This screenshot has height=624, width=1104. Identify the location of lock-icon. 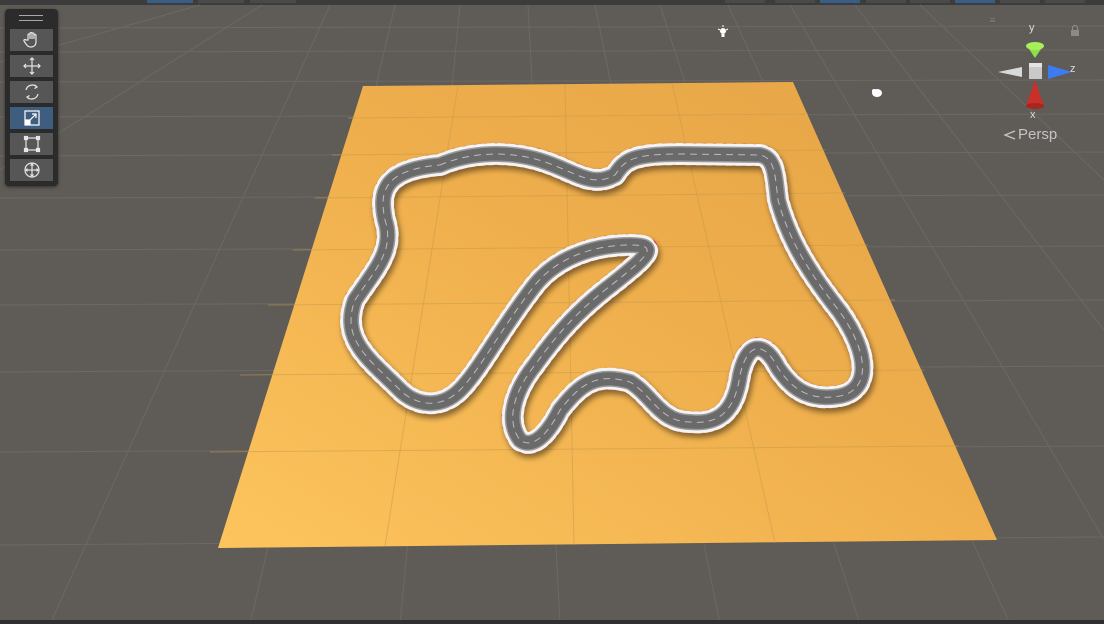
(1075, 30).